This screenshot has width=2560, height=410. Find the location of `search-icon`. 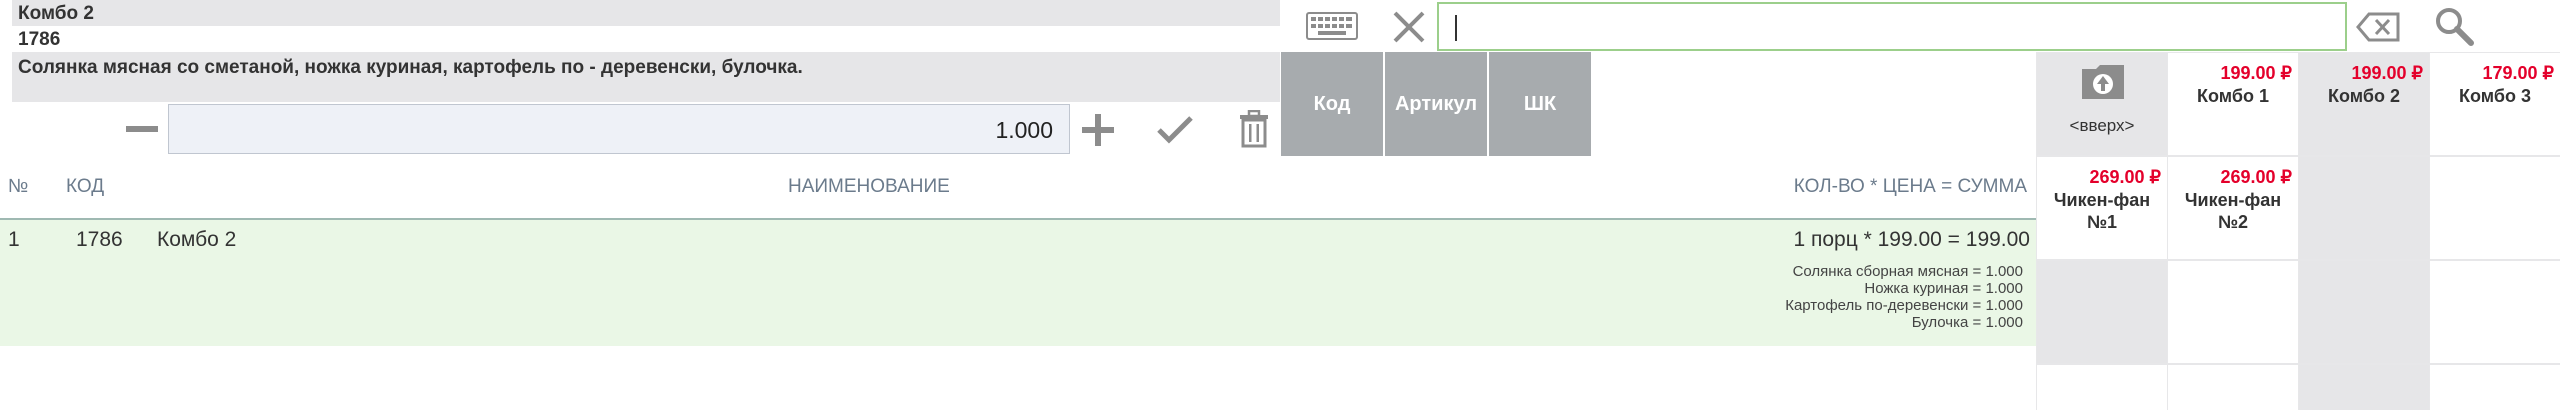

search-icon is located at coordinates (2454, 26).